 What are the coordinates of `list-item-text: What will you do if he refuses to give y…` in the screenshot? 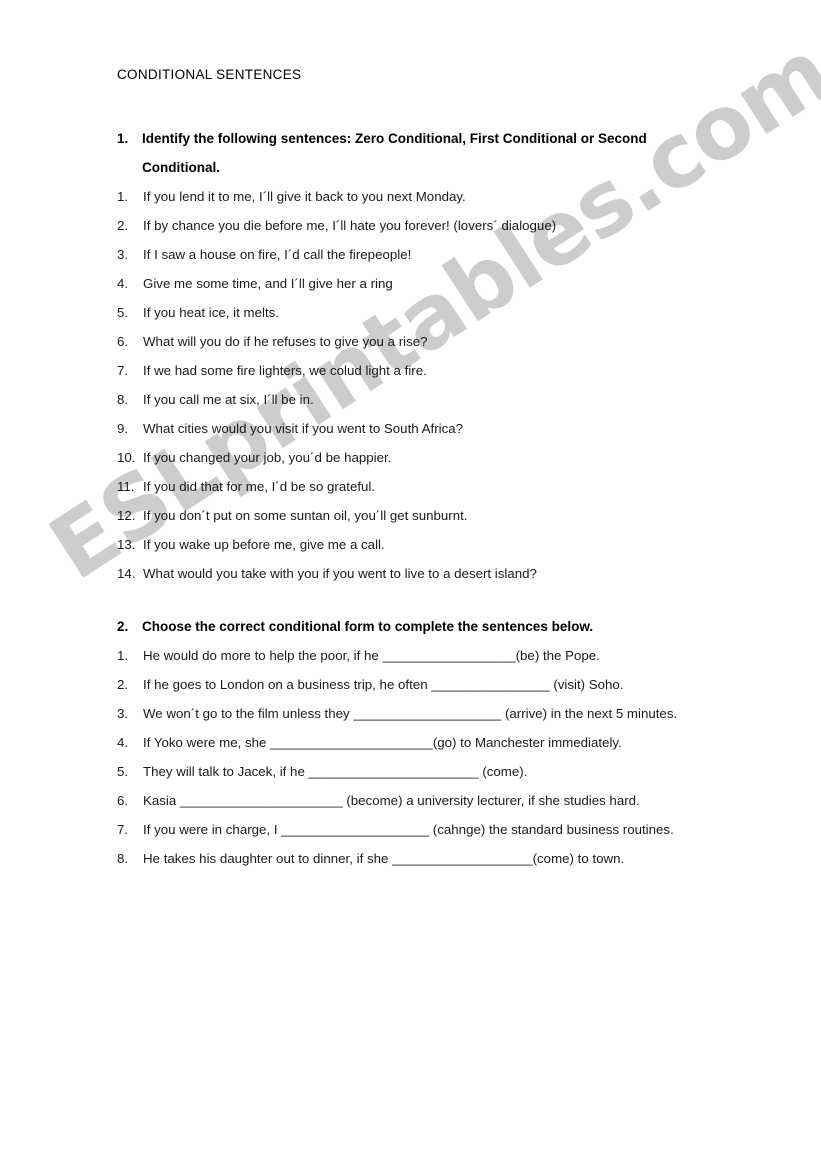 It's located at (285, 341).